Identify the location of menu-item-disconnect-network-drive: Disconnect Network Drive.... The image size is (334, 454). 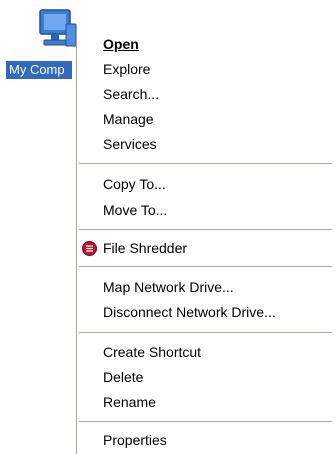
(205, 312).